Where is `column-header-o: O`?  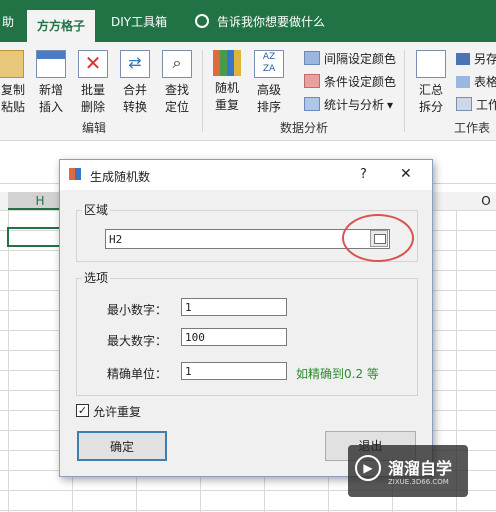
column-header-o: O is located at coordinates (486, 201).